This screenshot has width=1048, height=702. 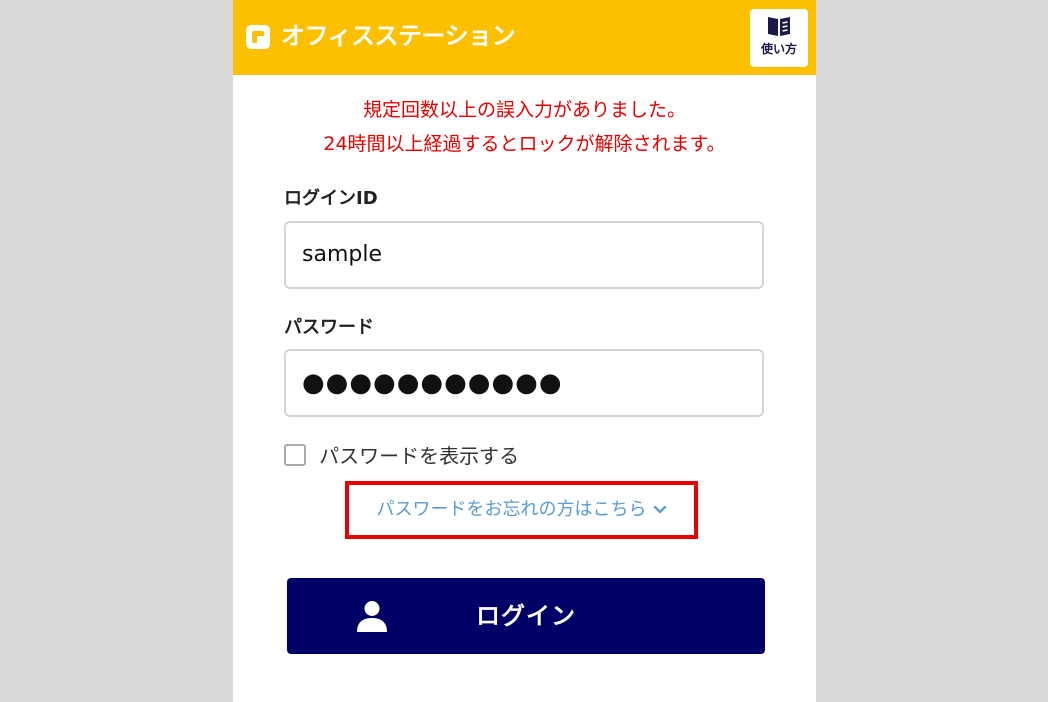 I want to click on password-input: ●●●●●●●●●●●, so click(x=524, y=383).